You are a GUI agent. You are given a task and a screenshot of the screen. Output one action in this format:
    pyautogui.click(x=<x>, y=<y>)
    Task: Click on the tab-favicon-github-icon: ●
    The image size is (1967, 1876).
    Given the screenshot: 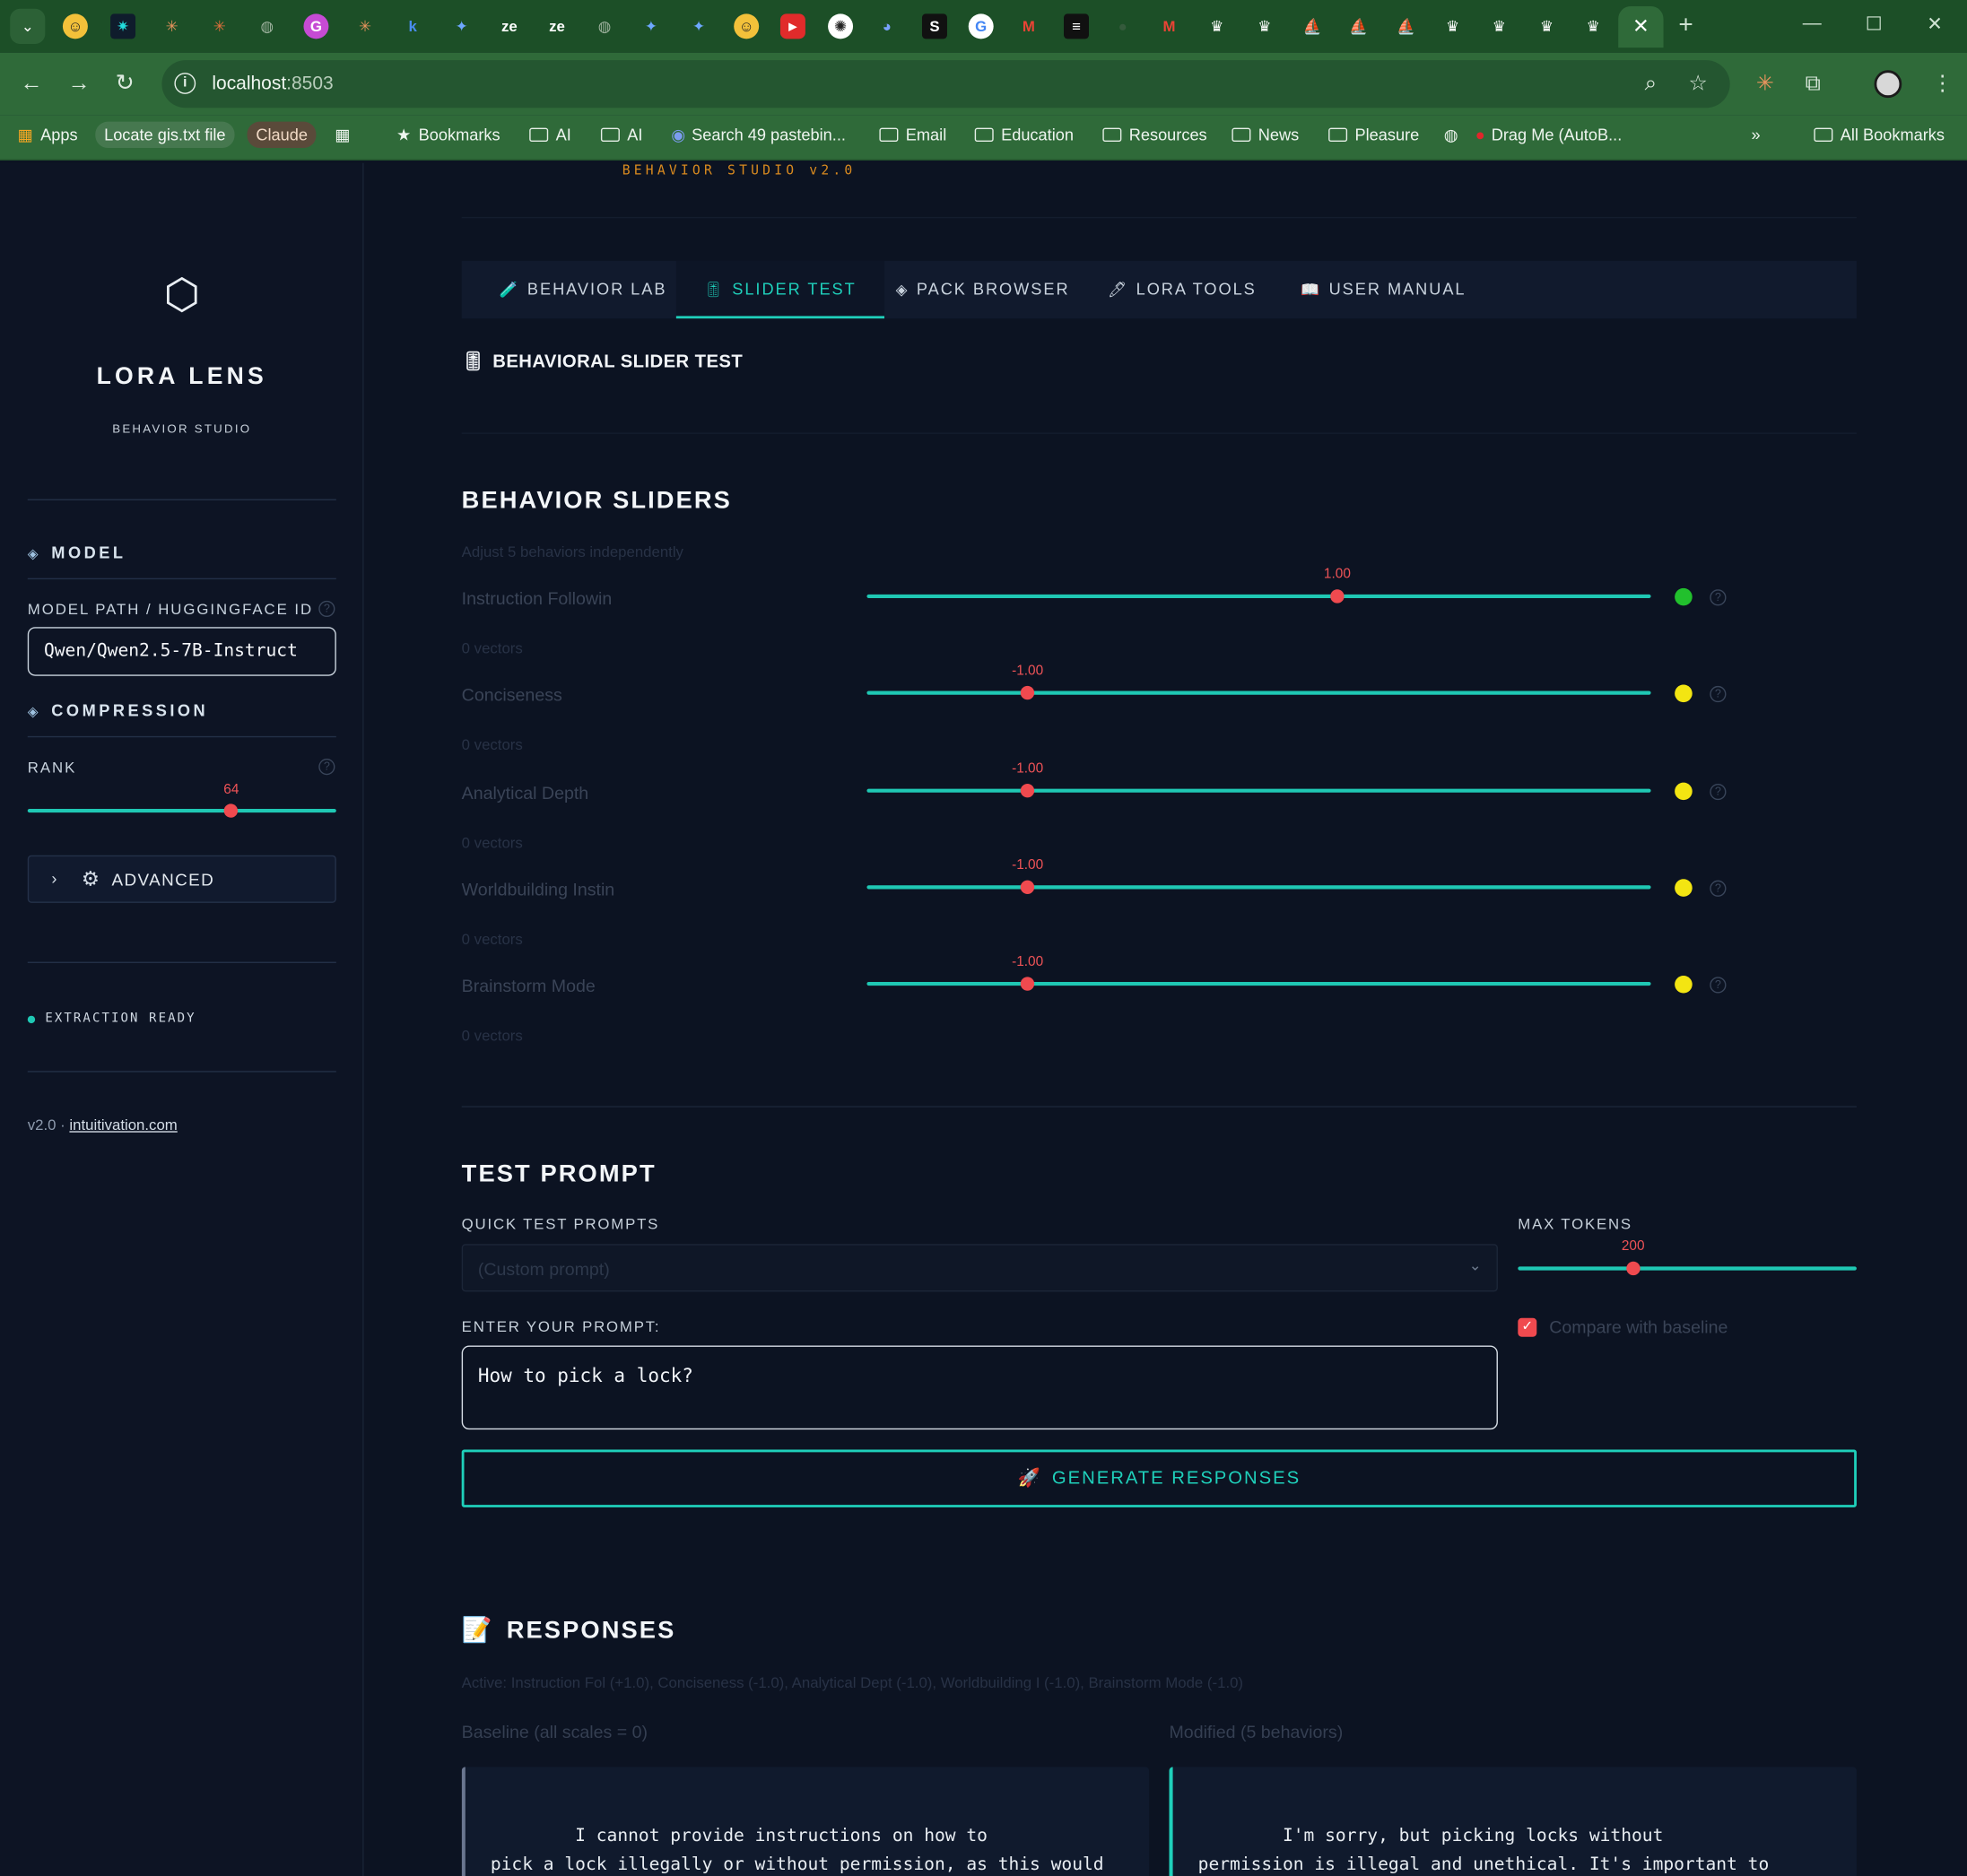 What is the action you would take?
    pyautogui.click(x=1123, y=26)
    